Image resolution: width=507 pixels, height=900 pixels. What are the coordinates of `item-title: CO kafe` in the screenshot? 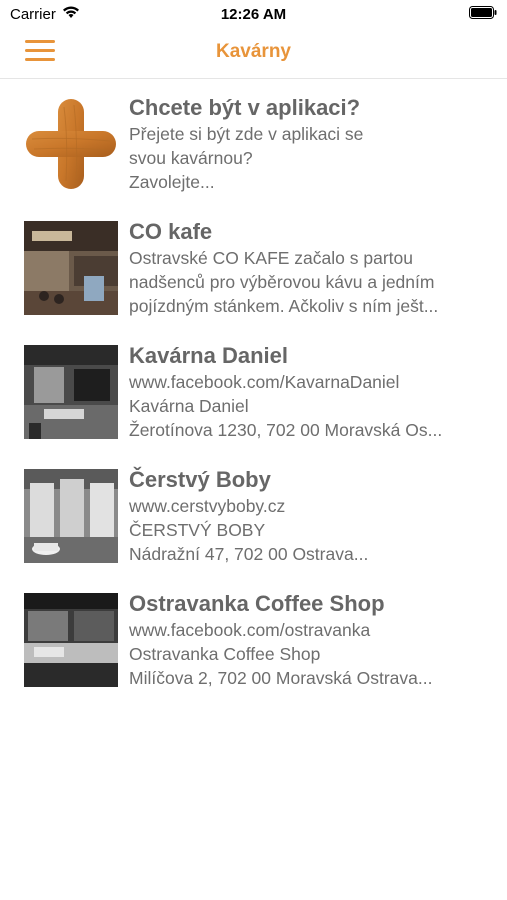 It's located at (171, 231).